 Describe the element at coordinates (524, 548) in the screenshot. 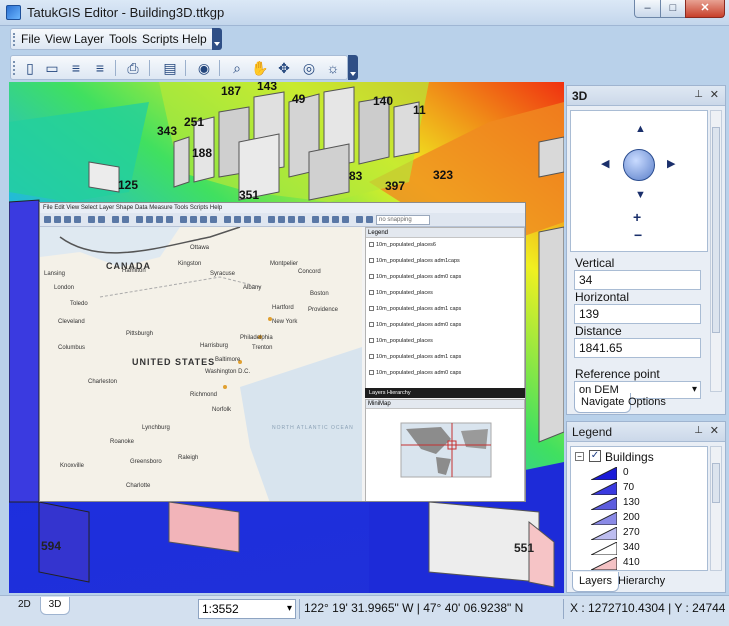

I see `building-label: 551` at that location.